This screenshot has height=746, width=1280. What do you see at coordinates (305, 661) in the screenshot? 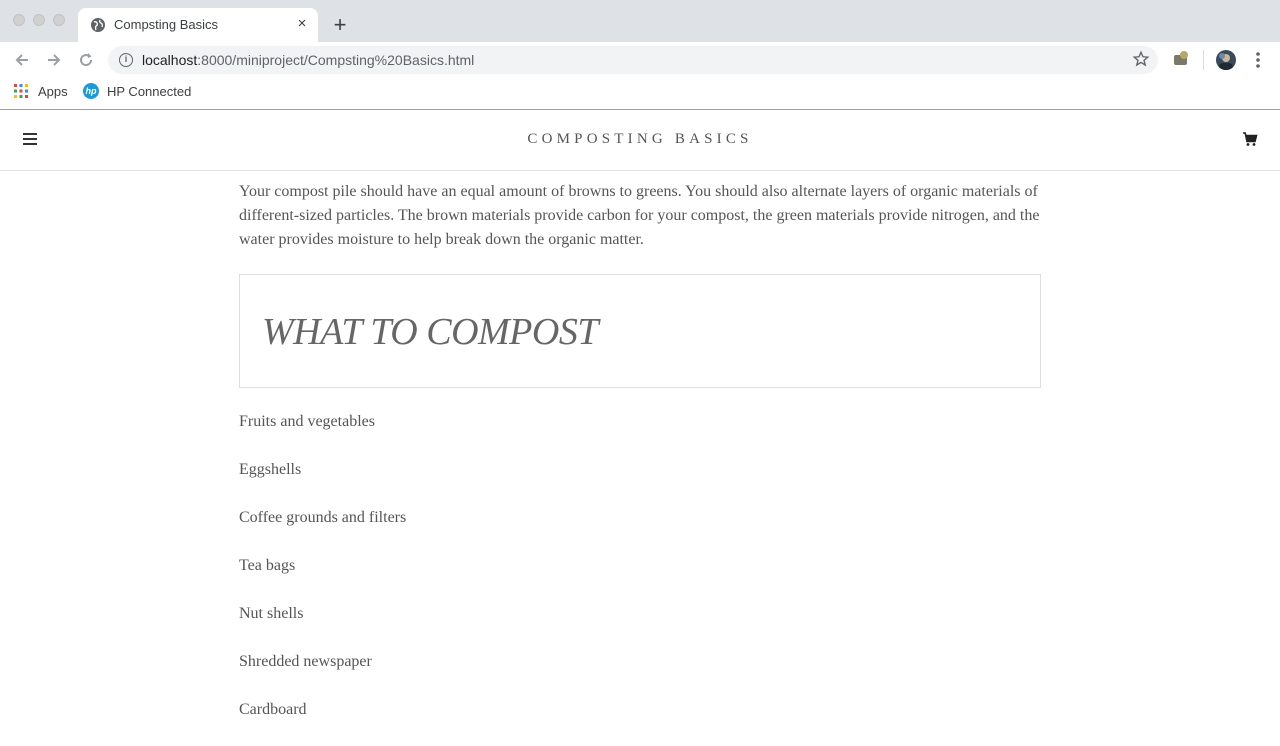
I see `list-item: Shredded newspaper` at bounding box center [305, 661].